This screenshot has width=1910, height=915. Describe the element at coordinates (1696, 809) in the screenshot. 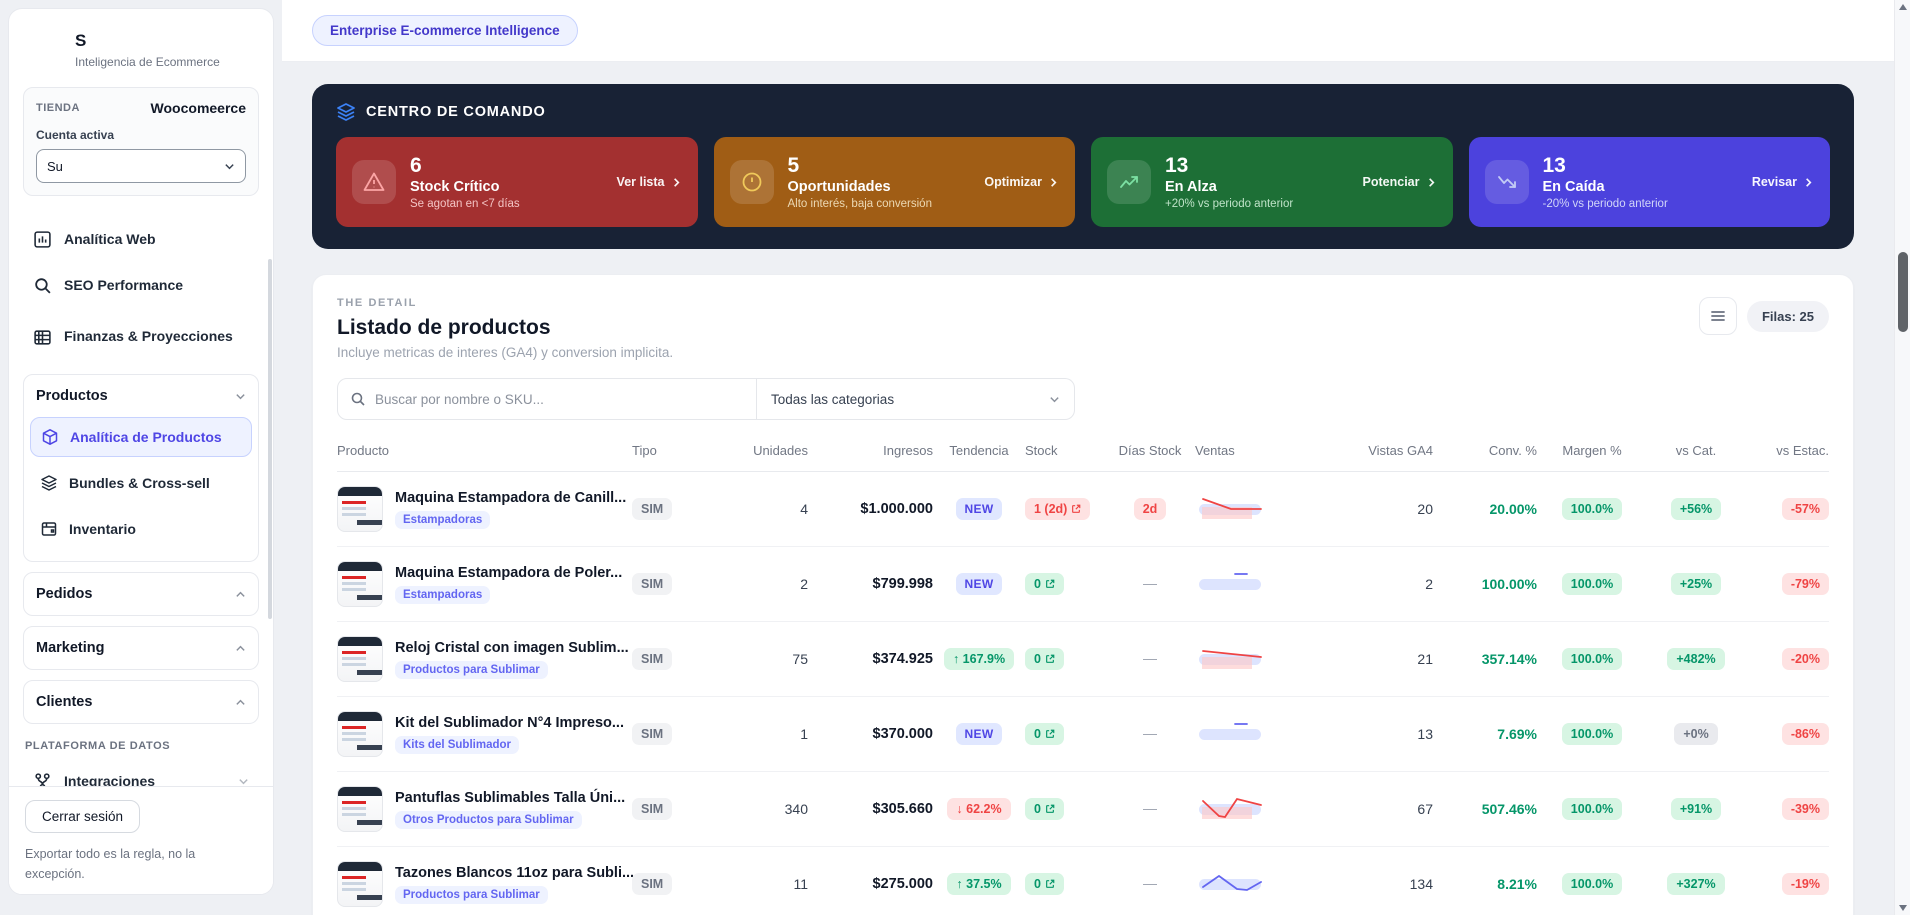

I see `vs-cat-cell: +91%` at that location.